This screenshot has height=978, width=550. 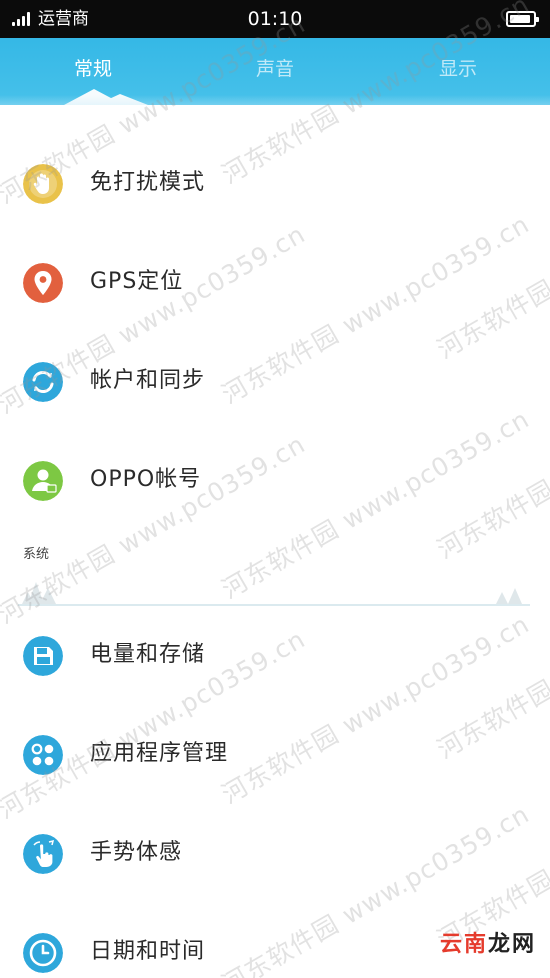 What do you see at coordinates (487, 944) in the screenshot?
I see `corner-logo: 云南龙网` at bounding box center [487, 944].